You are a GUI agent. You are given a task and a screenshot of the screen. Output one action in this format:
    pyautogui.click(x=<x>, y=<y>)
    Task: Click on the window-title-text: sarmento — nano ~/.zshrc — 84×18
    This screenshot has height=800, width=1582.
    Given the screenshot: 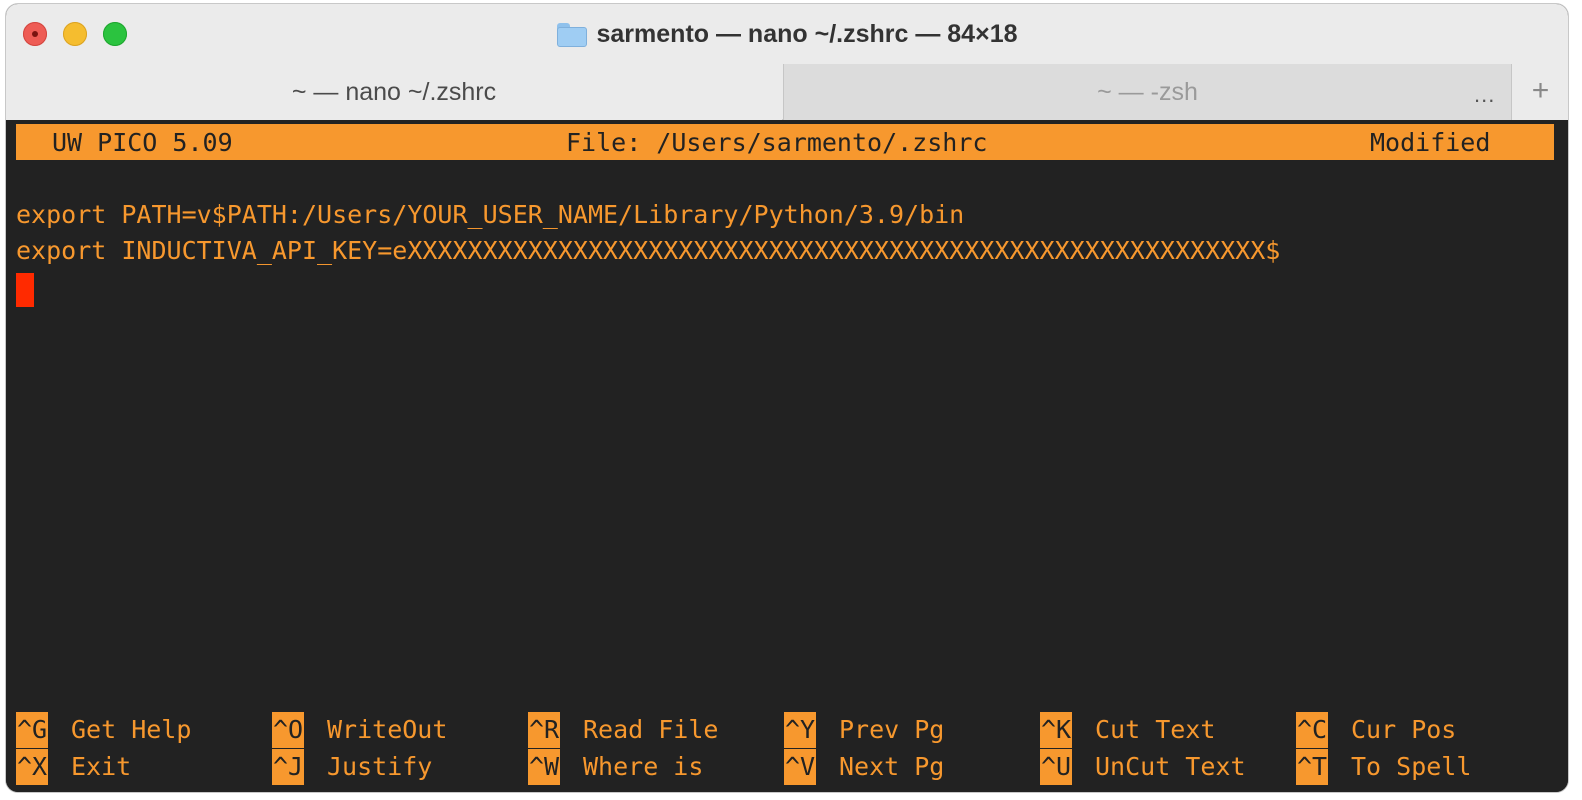 What is the action you would take?
    pyautogui.click(x=807, y=34)
    